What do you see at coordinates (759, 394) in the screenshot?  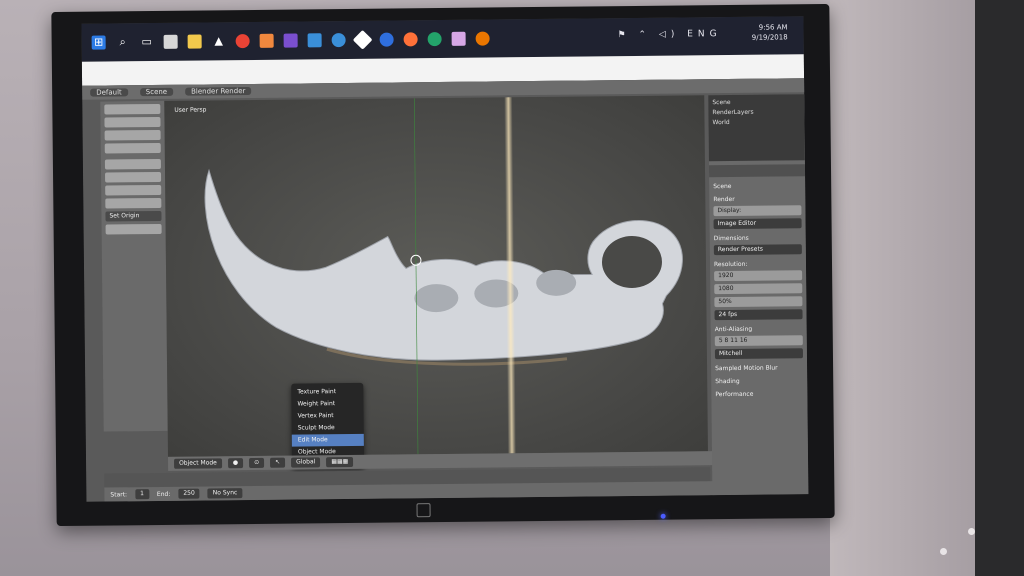 I see `performance-panel-header: Performance` at bounding box center [759, 394].